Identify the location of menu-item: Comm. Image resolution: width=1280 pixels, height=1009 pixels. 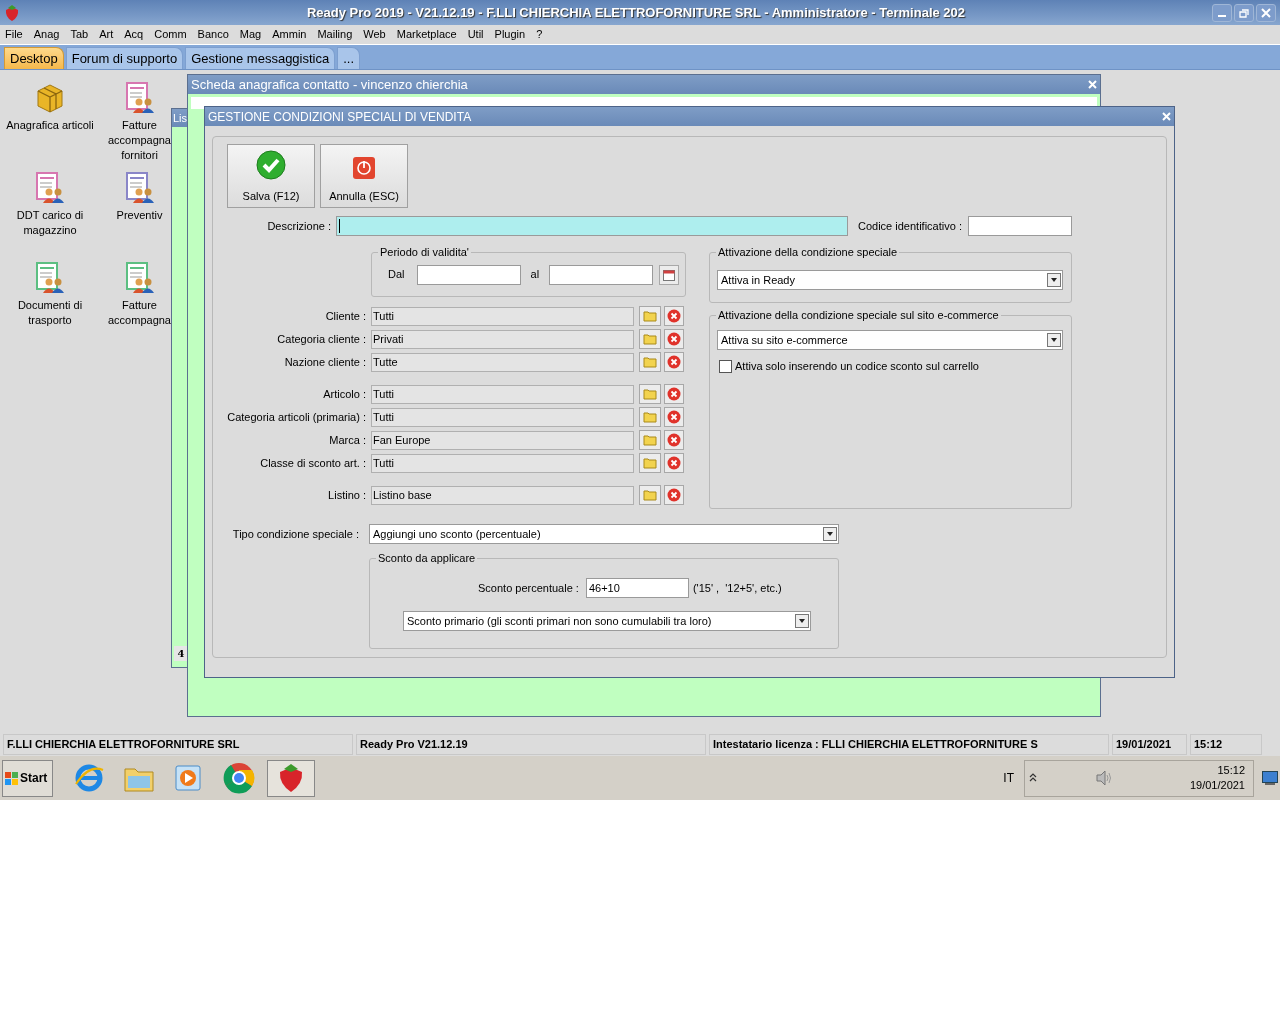
(170, 34).